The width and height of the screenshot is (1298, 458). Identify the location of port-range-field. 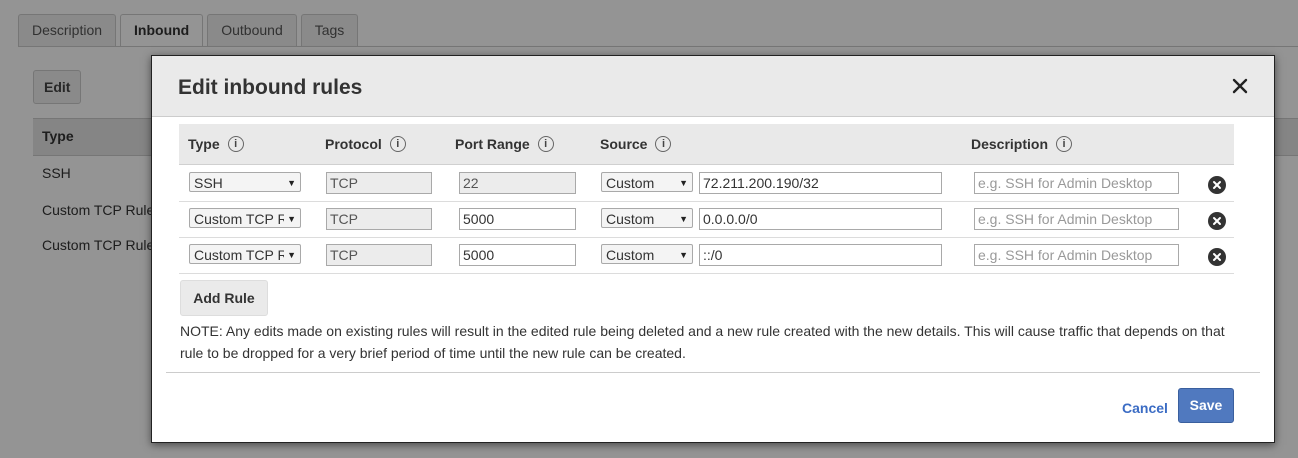
(517, 183).